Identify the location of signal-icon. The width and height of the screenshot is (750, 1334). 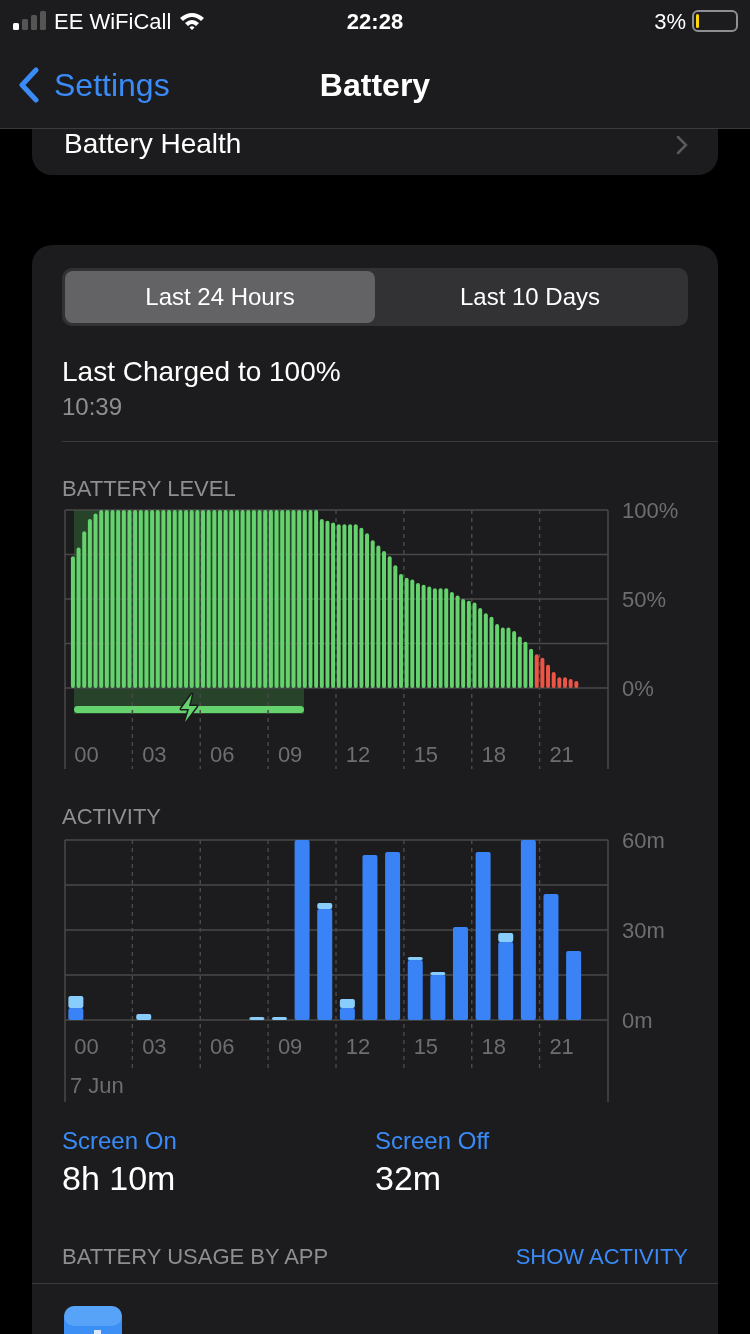
(29, 21).